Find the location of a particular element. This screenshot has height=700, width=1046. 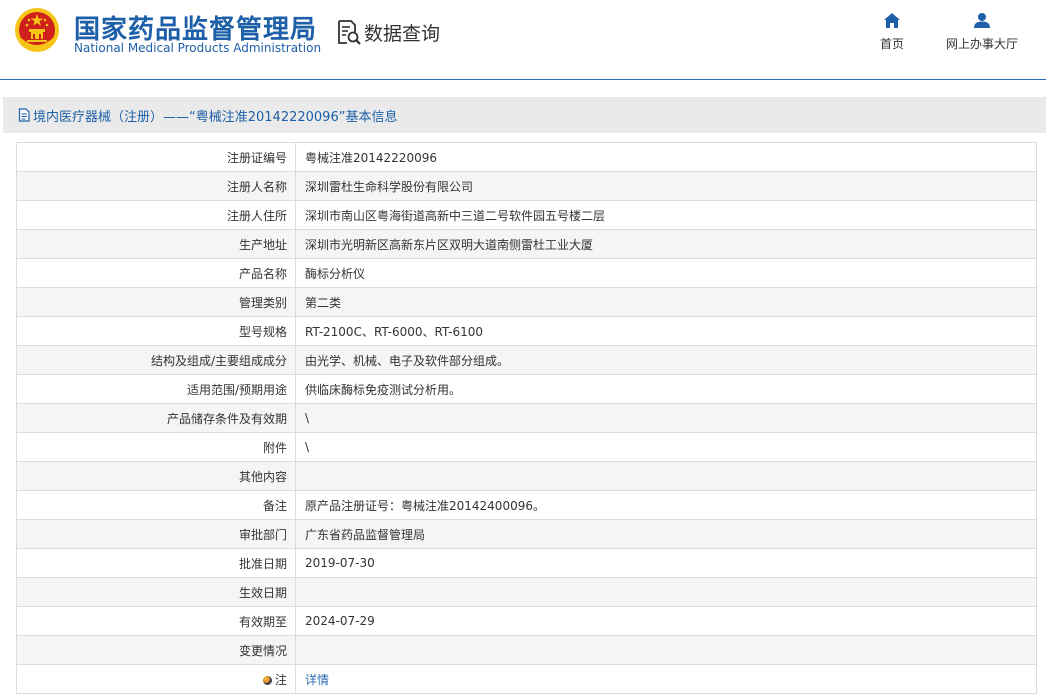

row-label: 其他内容 is located at coordinates (156, 476).